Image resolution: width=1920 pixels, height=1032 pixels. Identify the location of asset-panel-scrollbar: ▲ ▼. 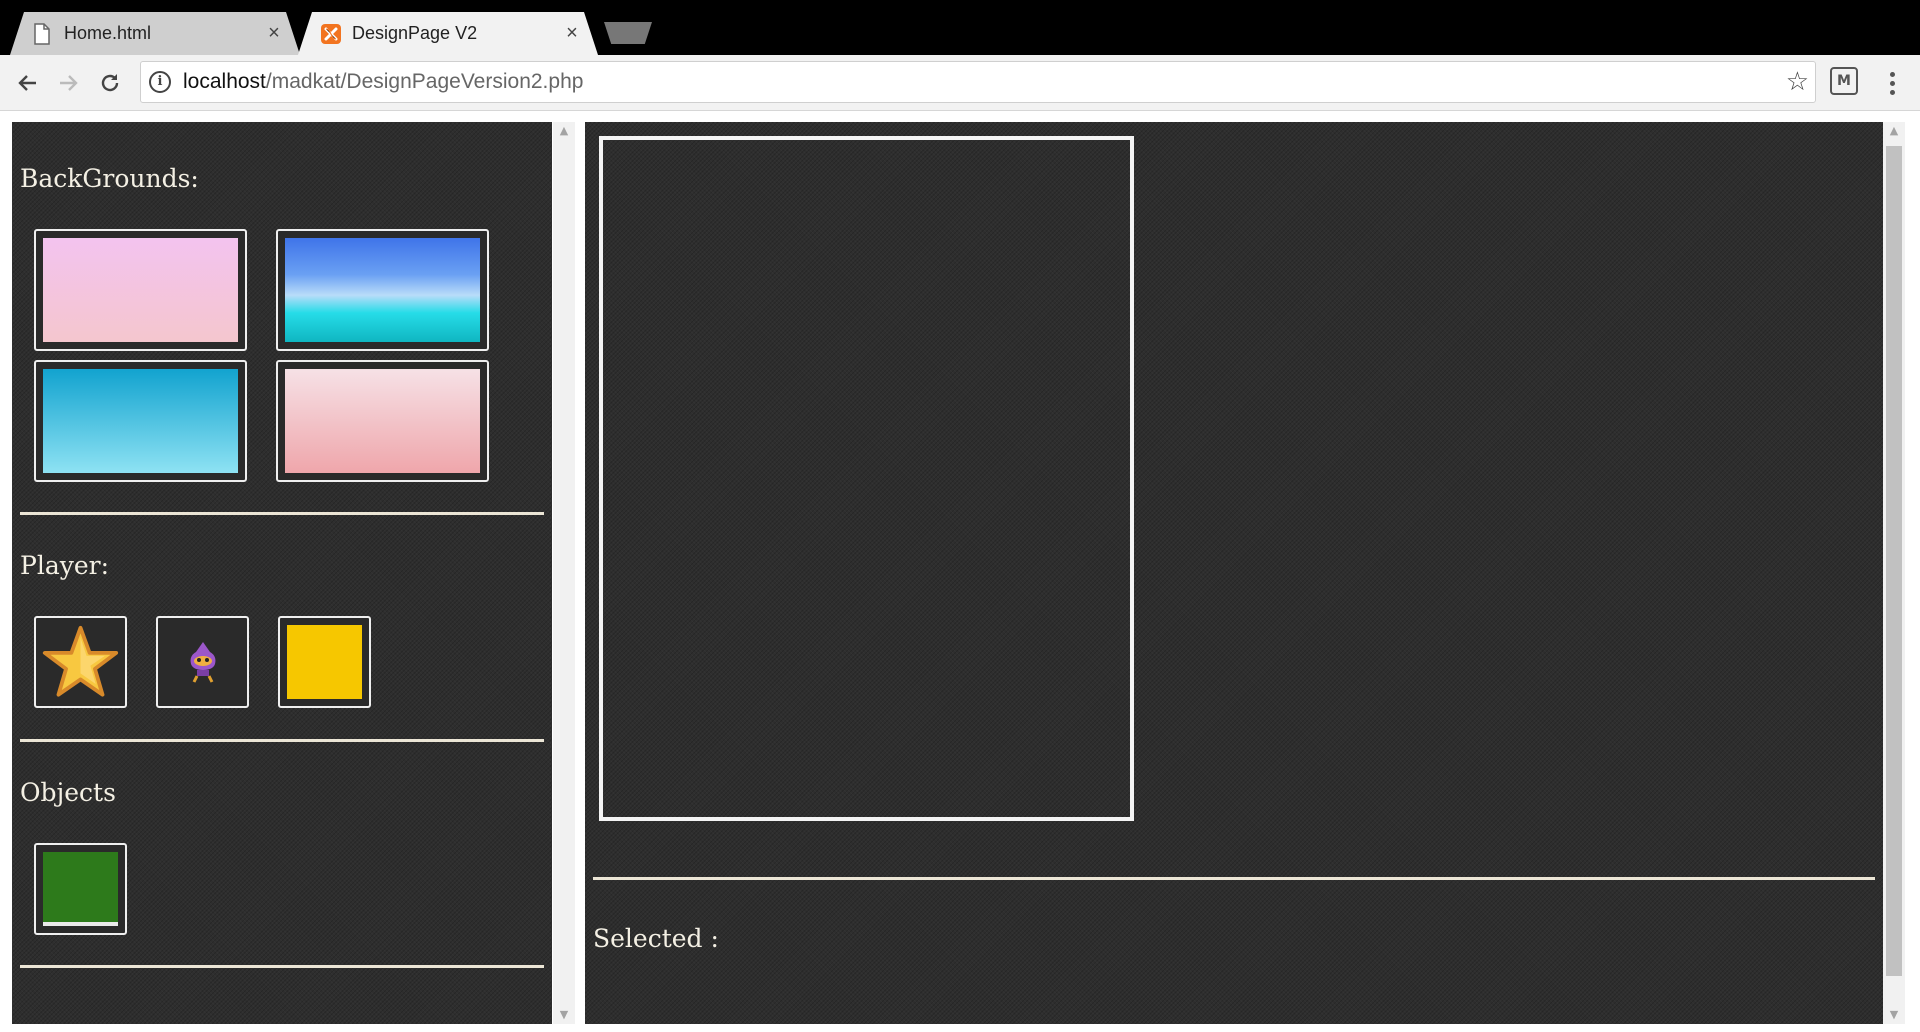
(564, 573).